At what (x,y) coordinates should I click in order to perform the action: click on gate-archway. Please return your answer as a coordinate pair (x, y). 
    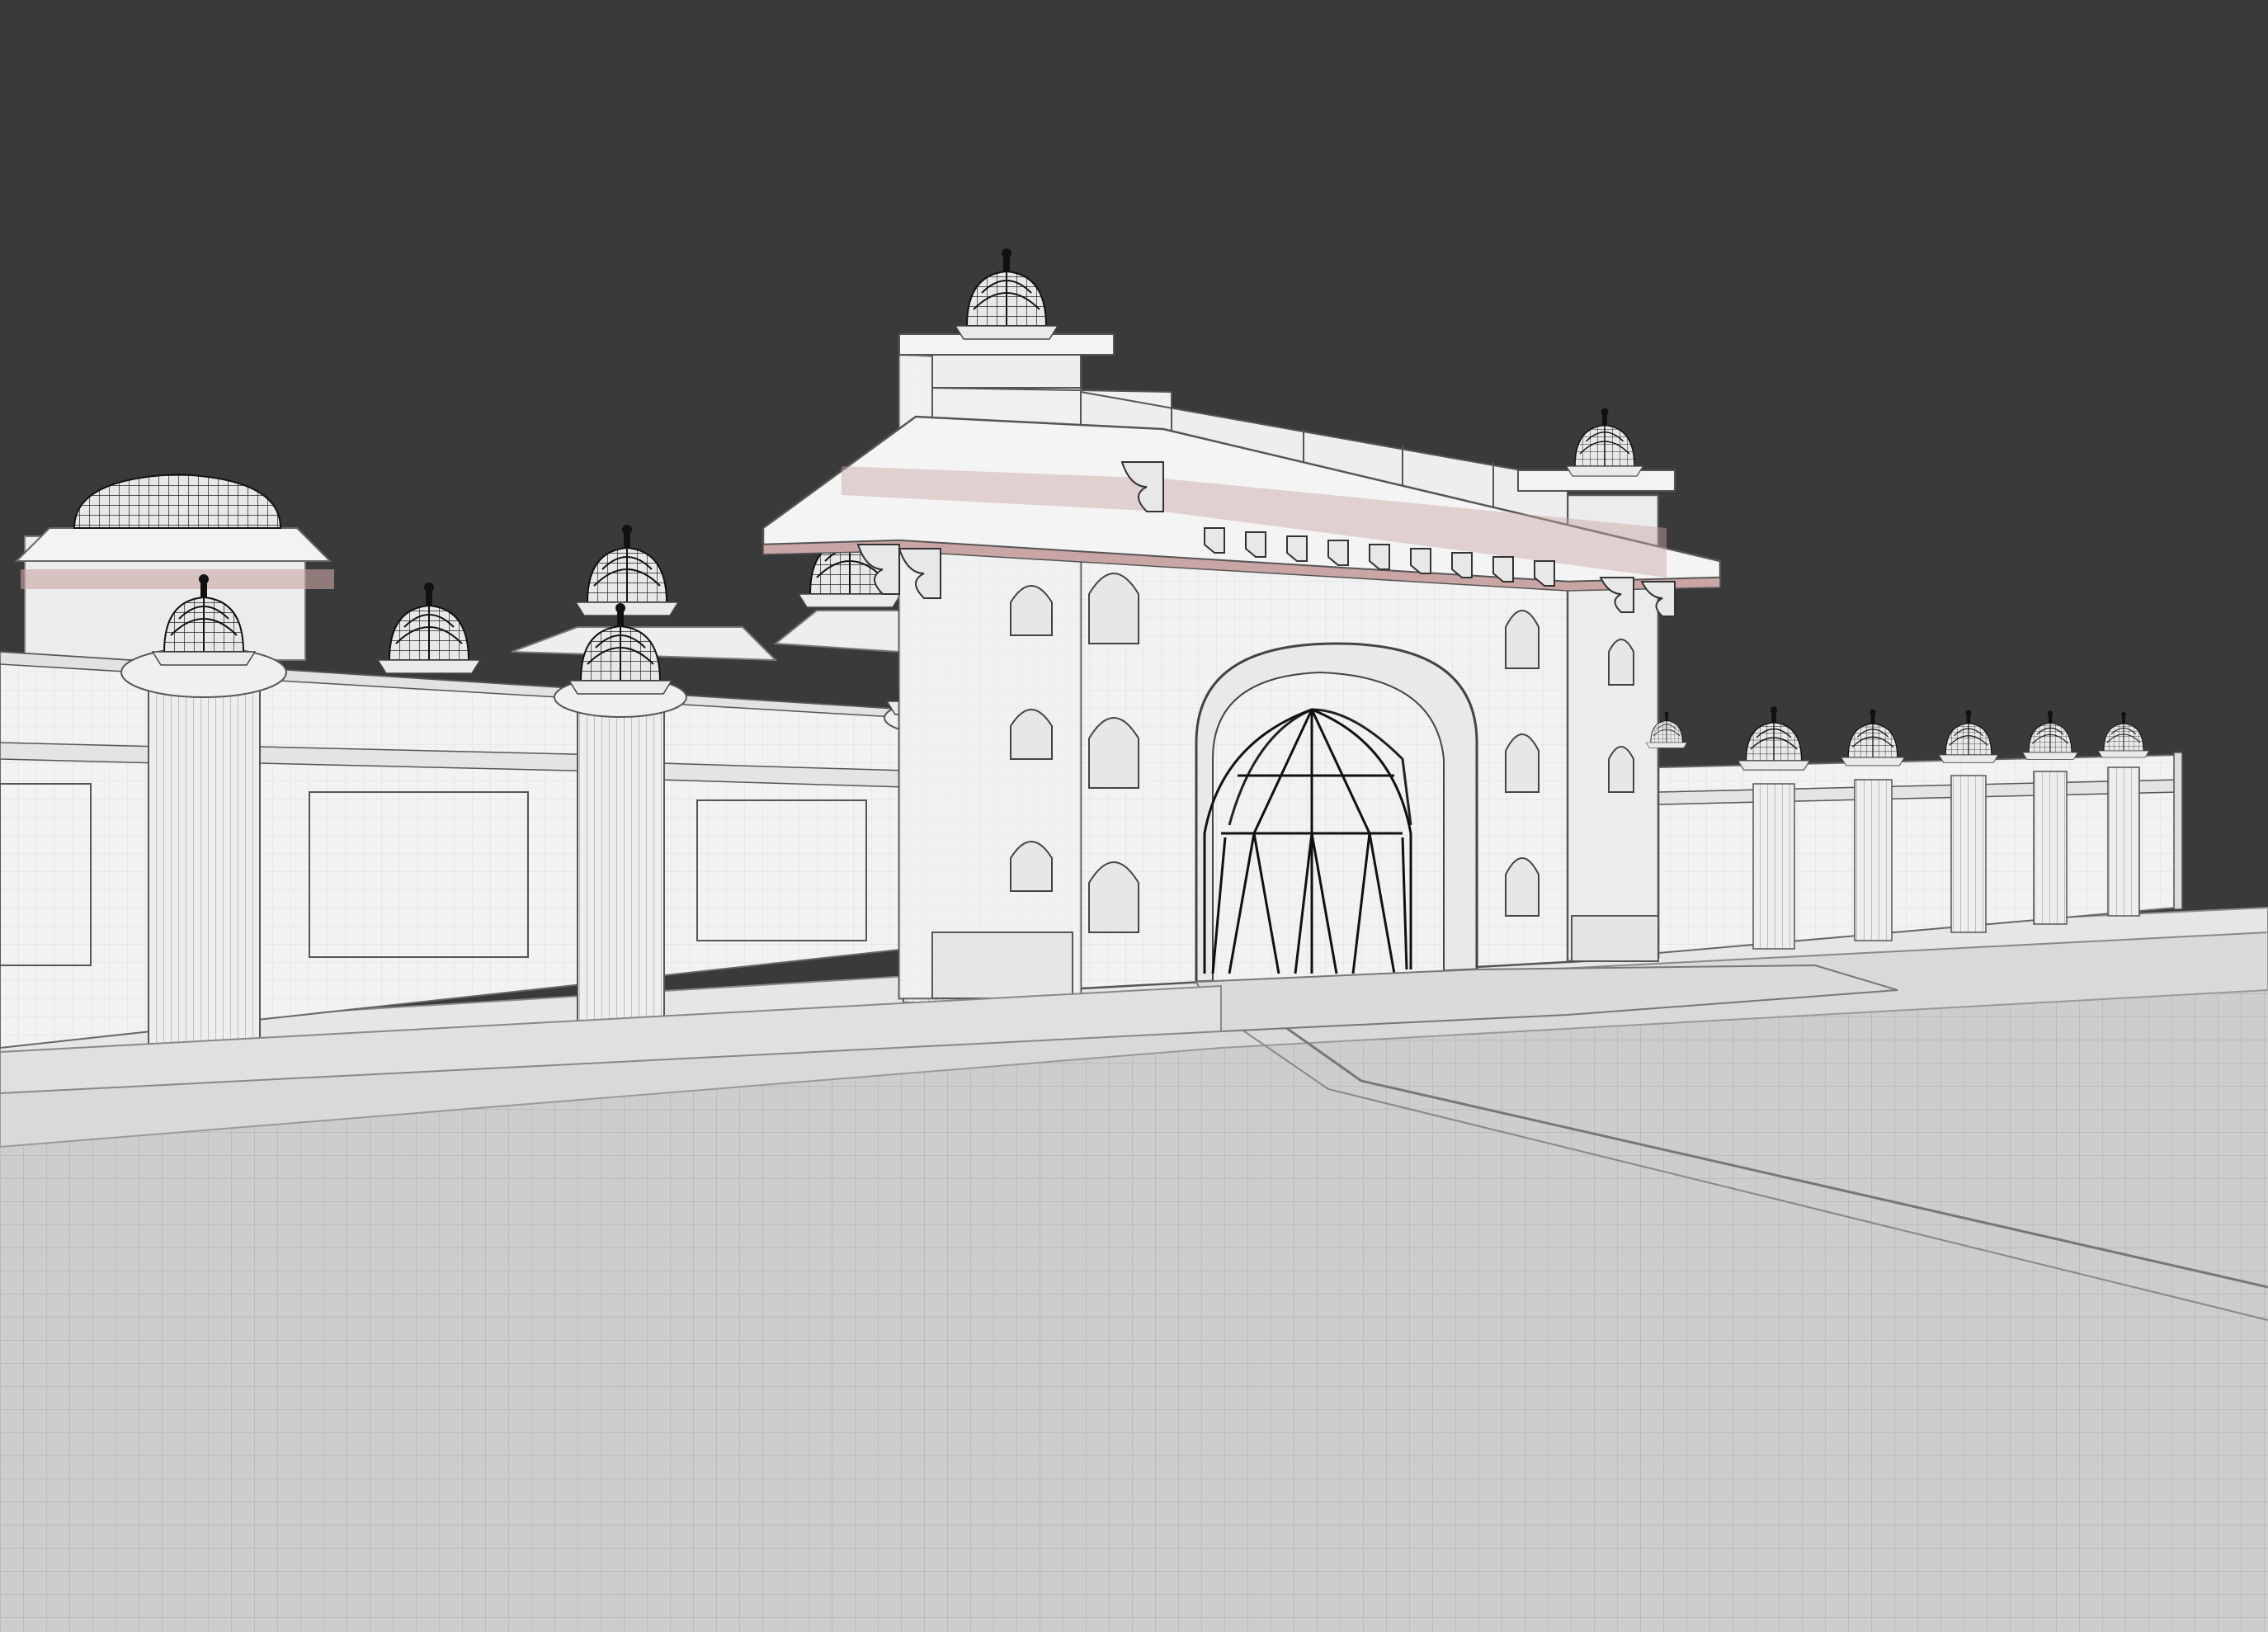
    Looking at the image, I should click on (1337, 812).